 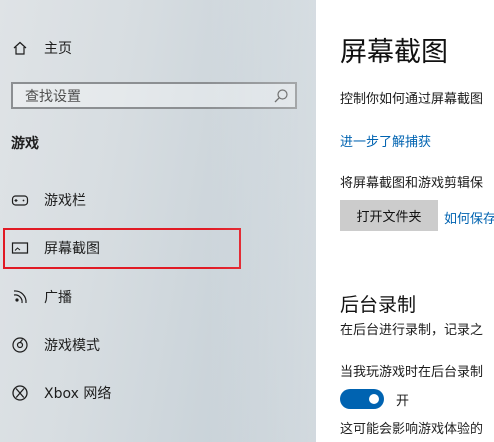 What do you see at coordinates (362, 399) in the screenshot?
I see `record-in-background-toggle` at bounding box center [362, 399].